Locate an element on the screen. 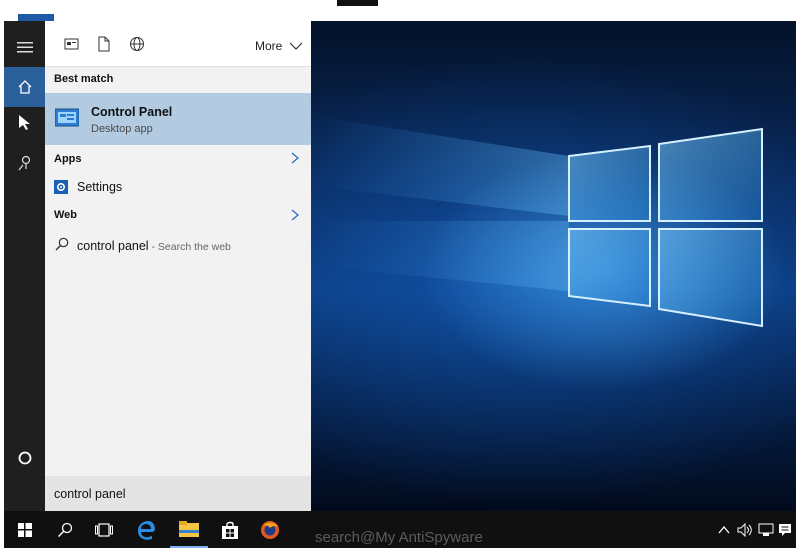 The height and width of the screenshot is (553, 806). web-result-suffix: - Search the web is located at coordinates (189, 247).